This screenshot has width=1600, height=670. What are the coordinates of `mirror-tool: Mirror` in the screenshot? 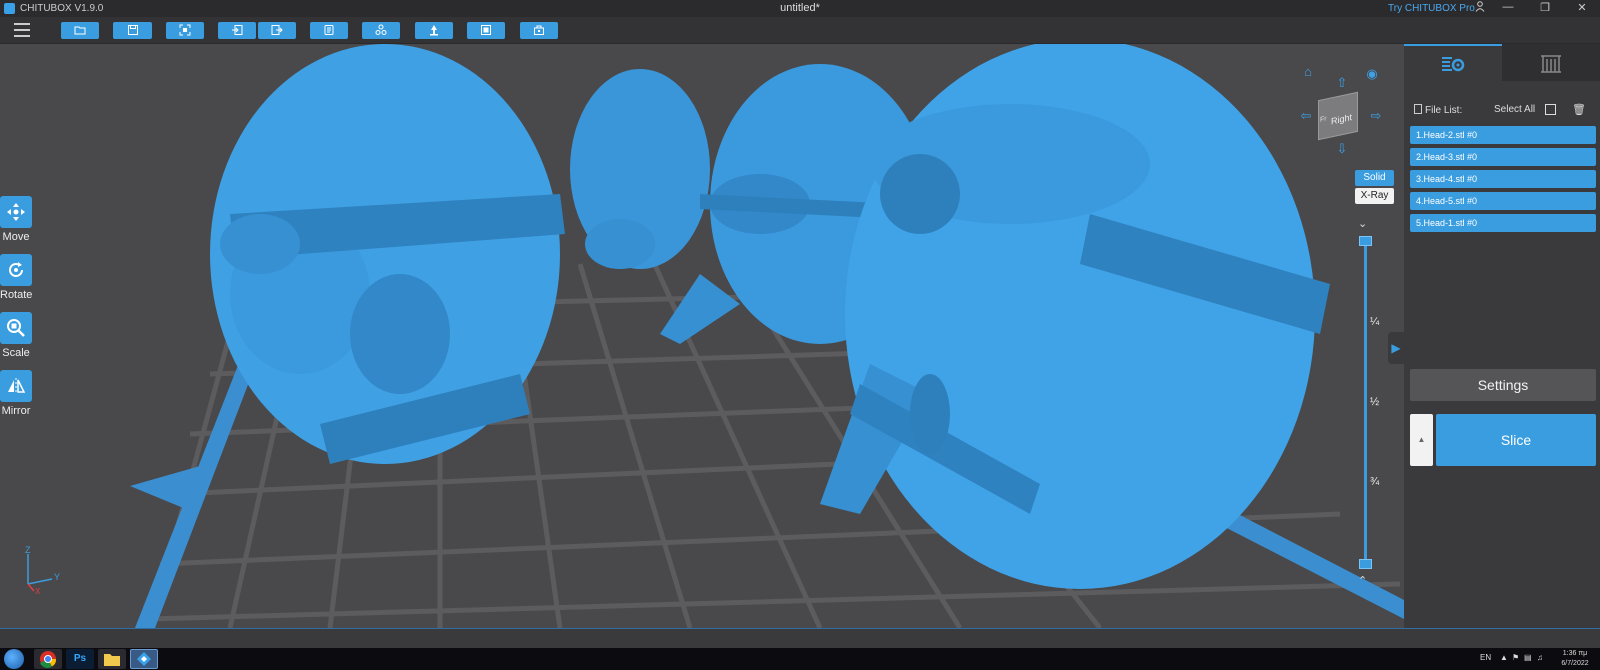 It's located at (16, 393).